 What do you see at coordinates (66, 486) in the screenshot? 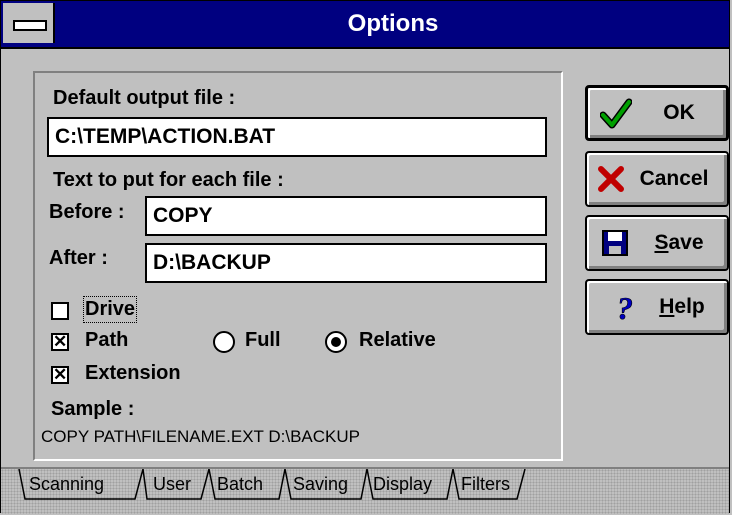
I see `tab-scanning: Scanning` at bounding box center [66, 486].